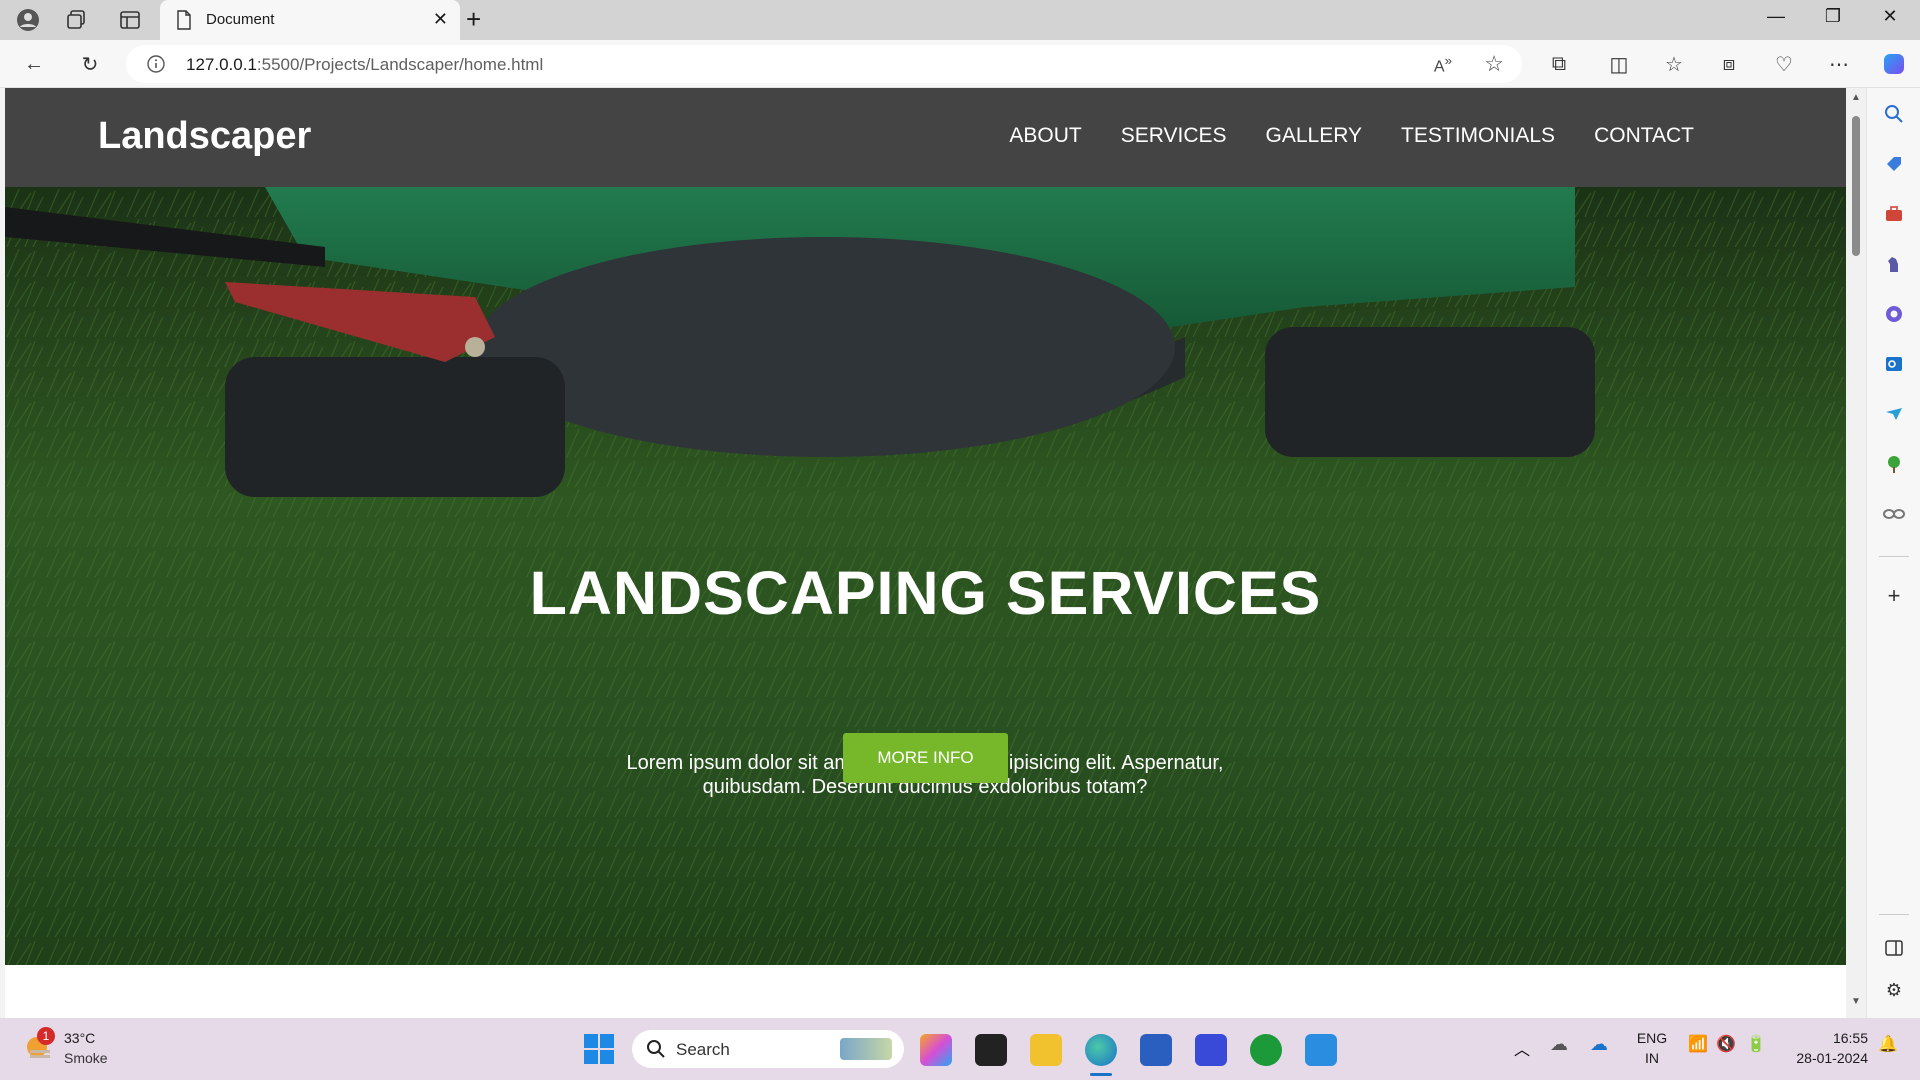 This screenshot has width=1920, height=1080. I want to click on edge-browser-icon, so click(1101, 1050).